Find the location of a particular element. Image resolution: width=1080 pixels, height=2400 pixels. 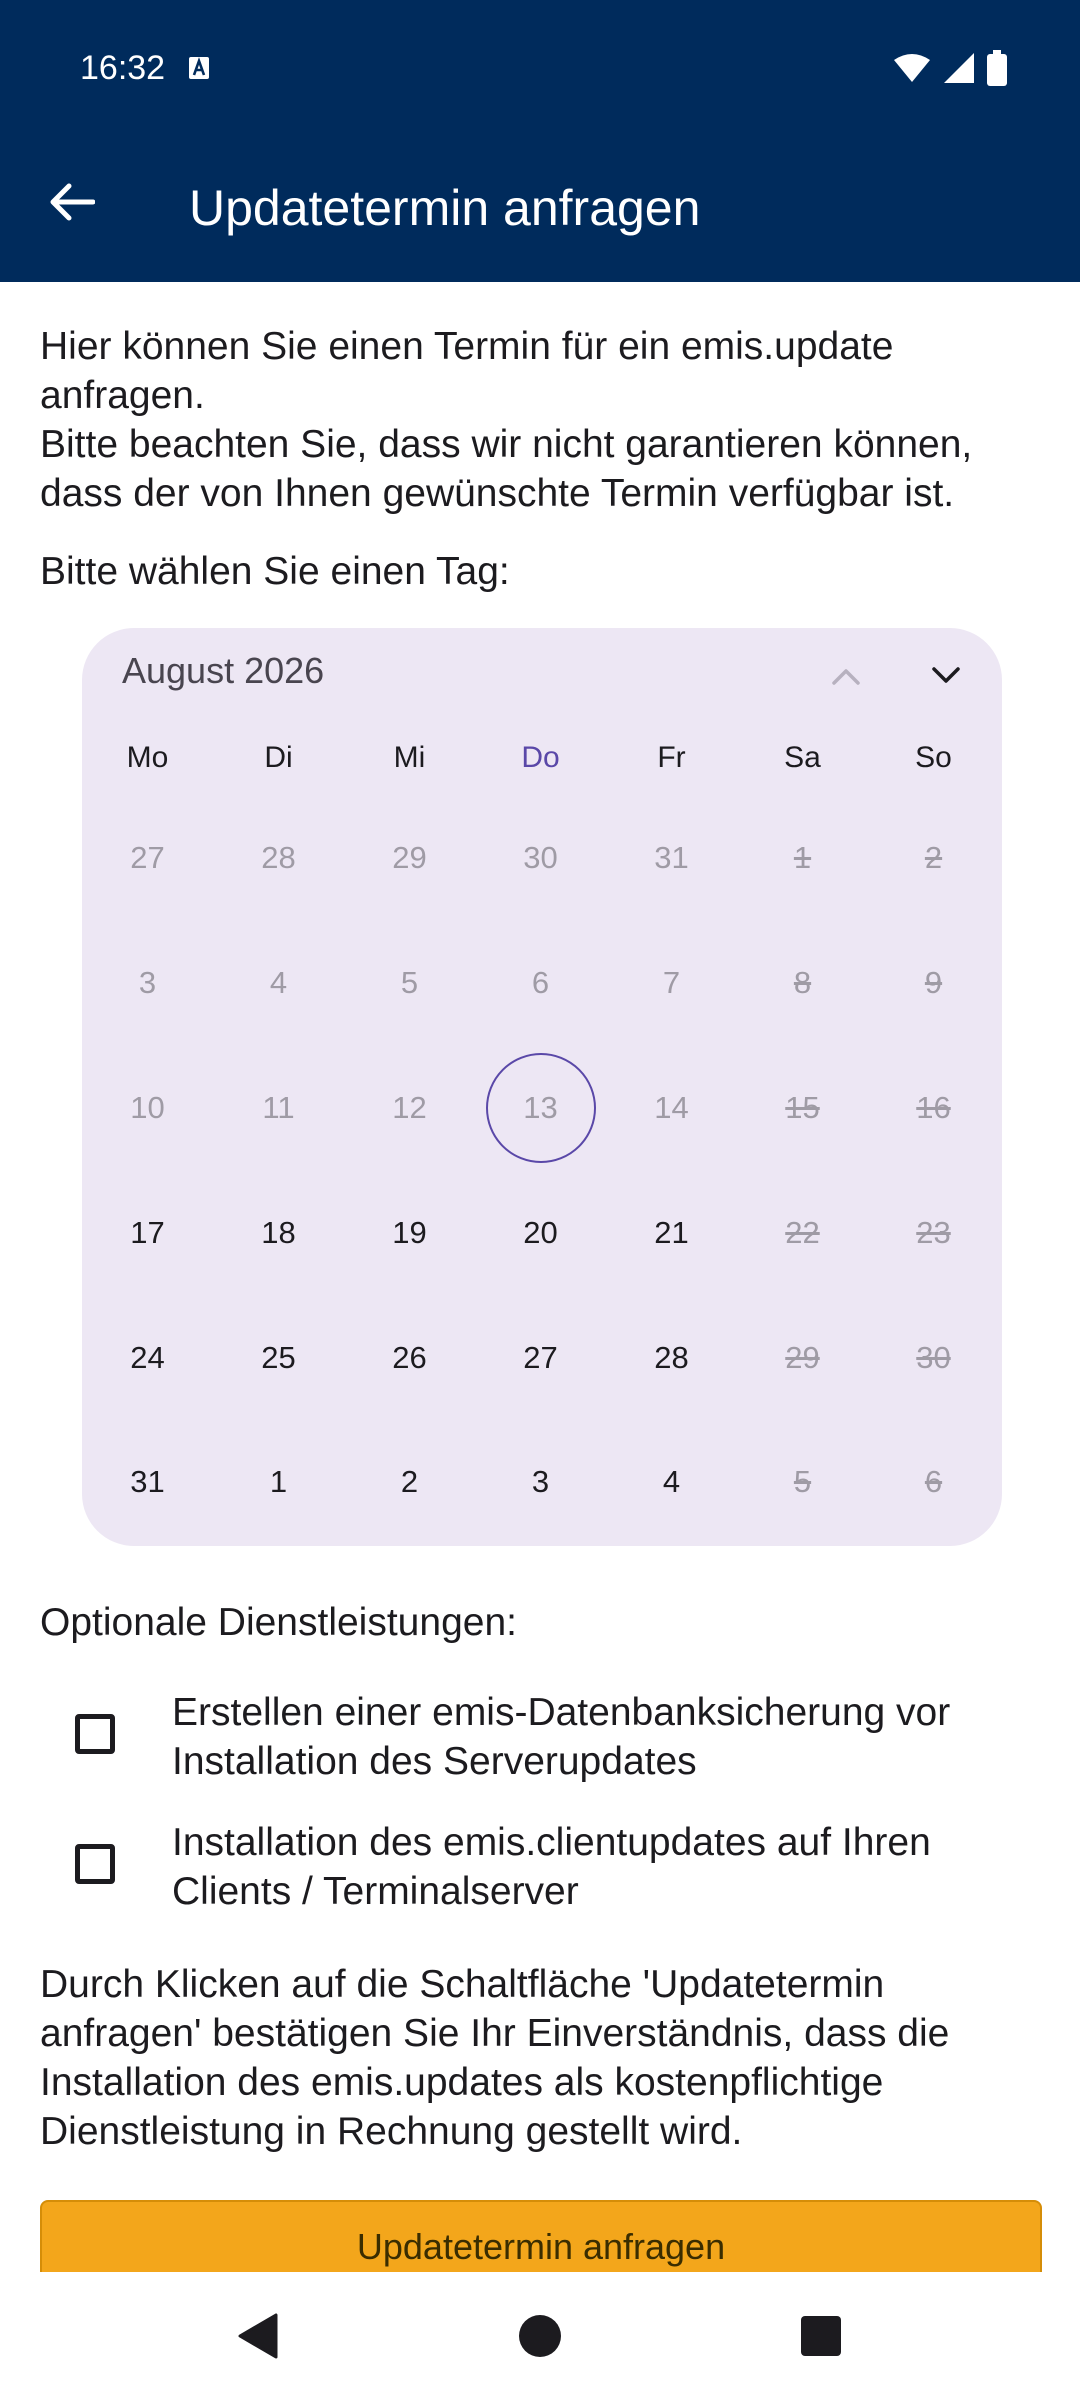

calendar-day: 15 is located at coordinates (802, 1107).